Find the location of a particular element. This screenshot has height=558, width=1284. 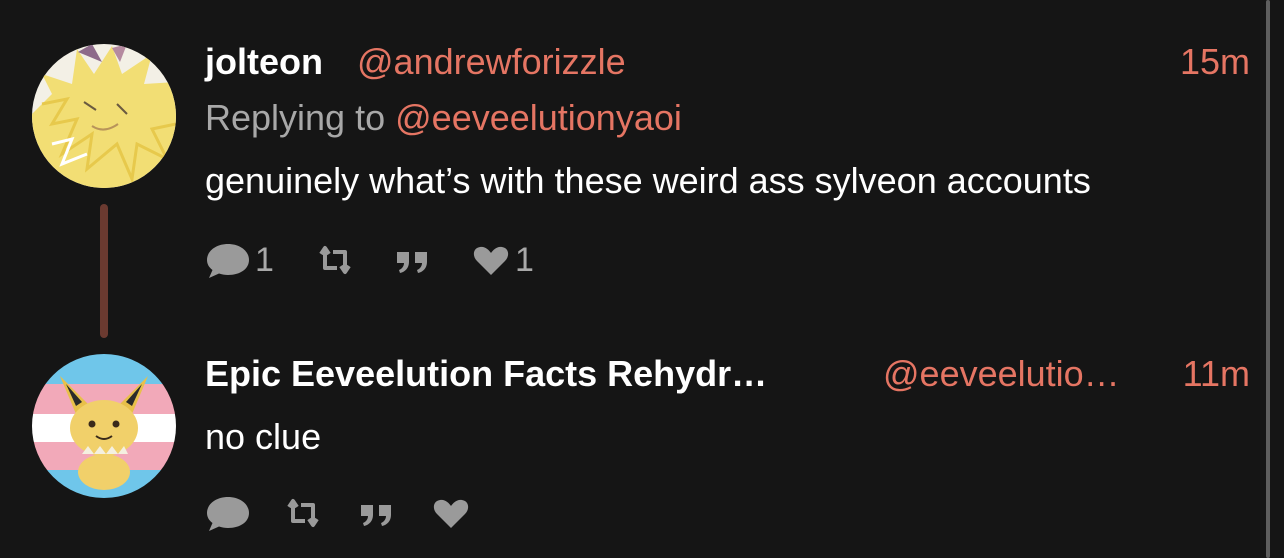

post-header: jolteon @andrewforizzle 15m is located at coordinates (727, 62).